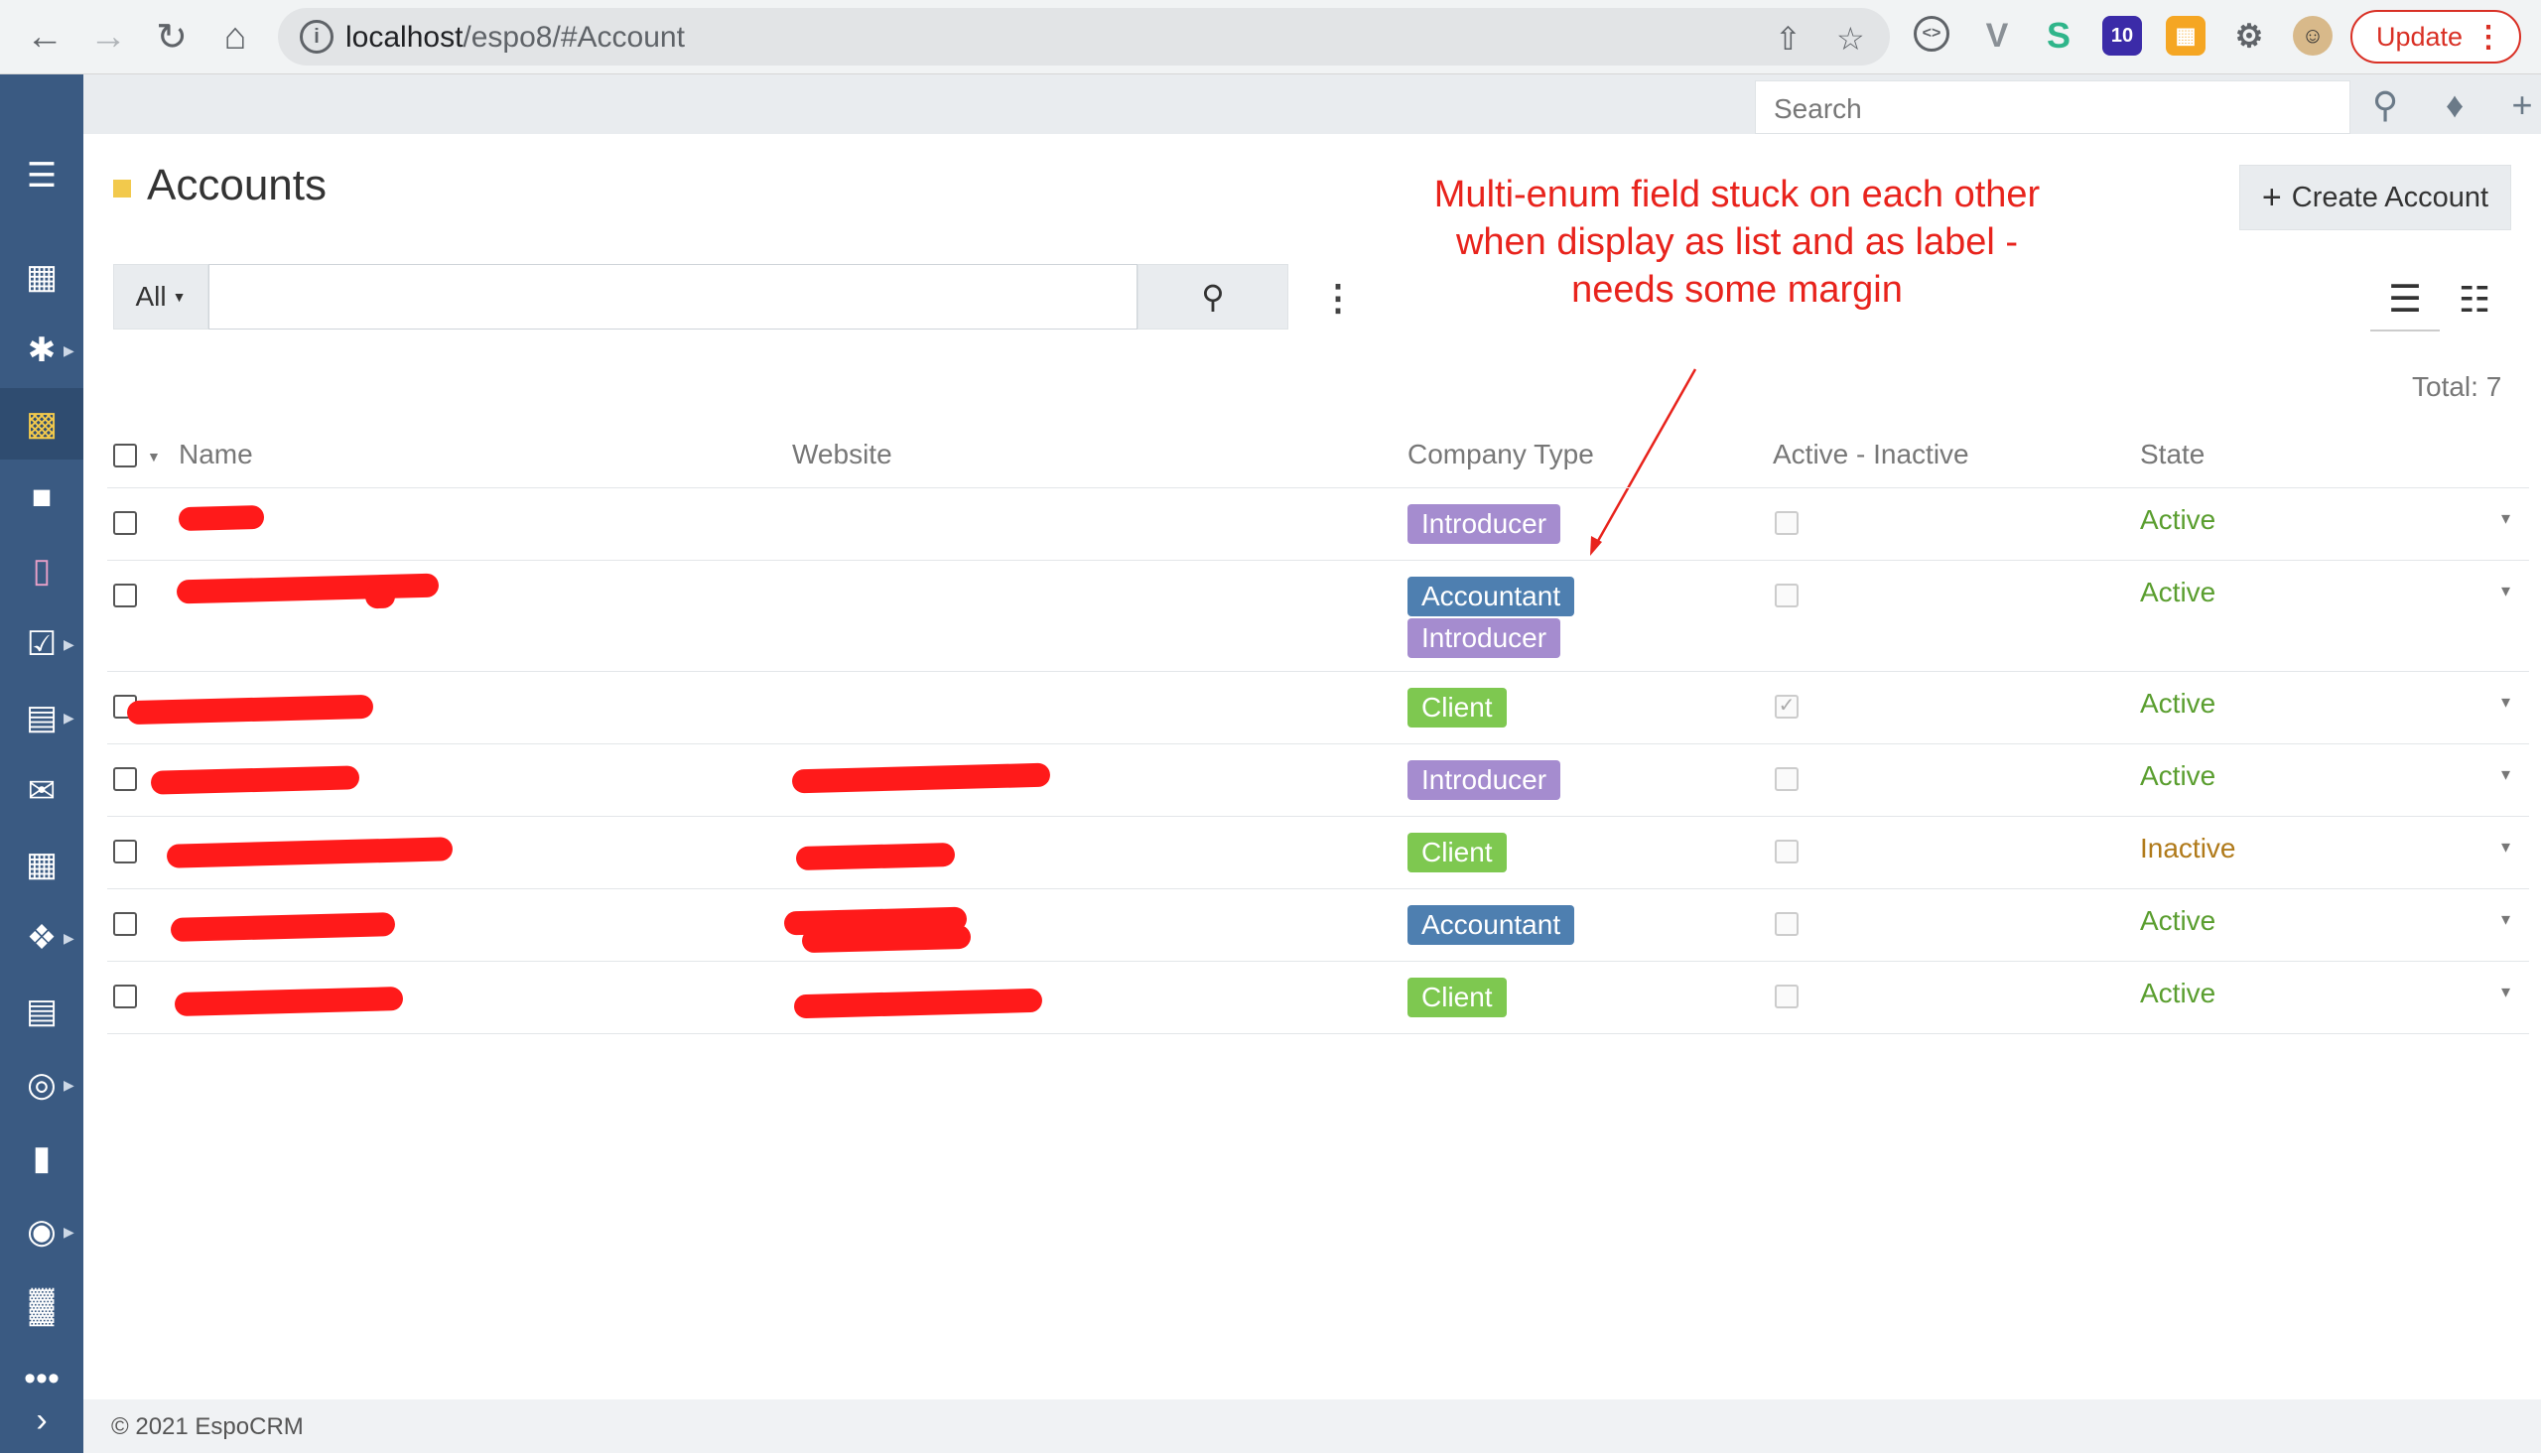 Image resolution: width=2541 pixels, height=1456 pixels. Describe the element at coordinates (2519, 105) in the screenshot. I see `quick-create-plus-icon: +` at that location.